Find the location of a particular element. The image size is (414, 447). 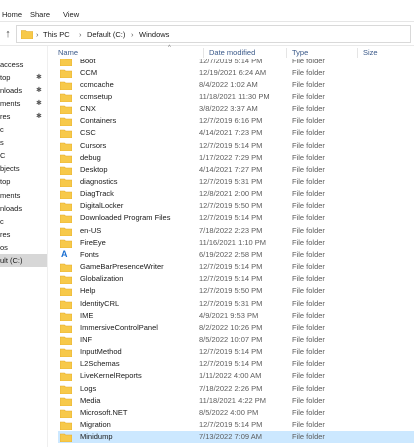

file-row: ccmcache 8/4/2022 1:02 AM File folder is located at coordinates (236, 85).